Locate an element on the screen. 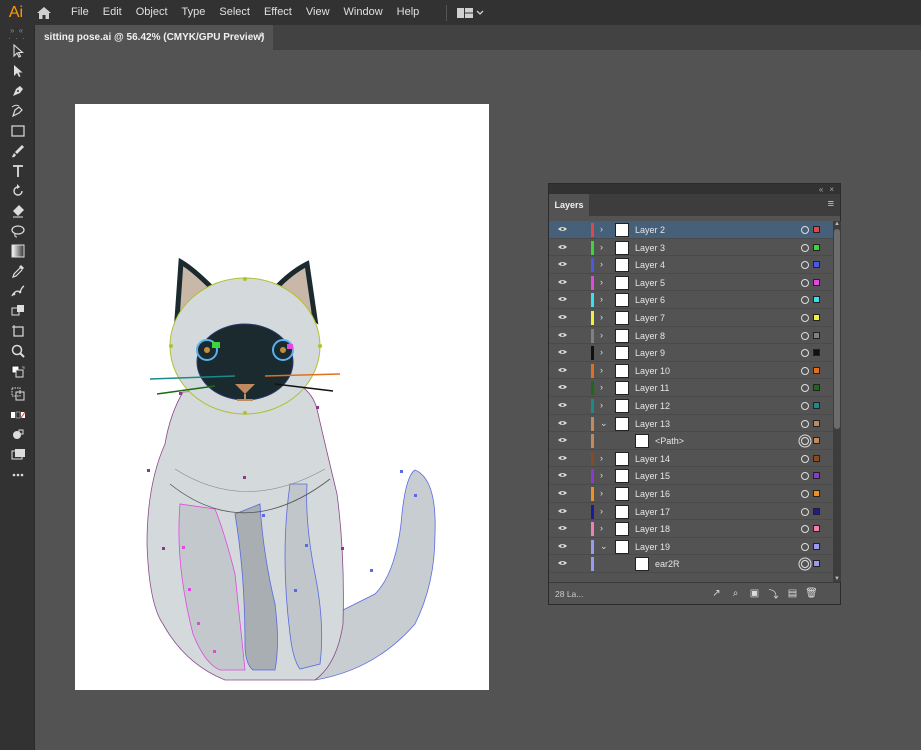 The image size is (921, 750). close-icon: × is located at coordinates (262, 36).